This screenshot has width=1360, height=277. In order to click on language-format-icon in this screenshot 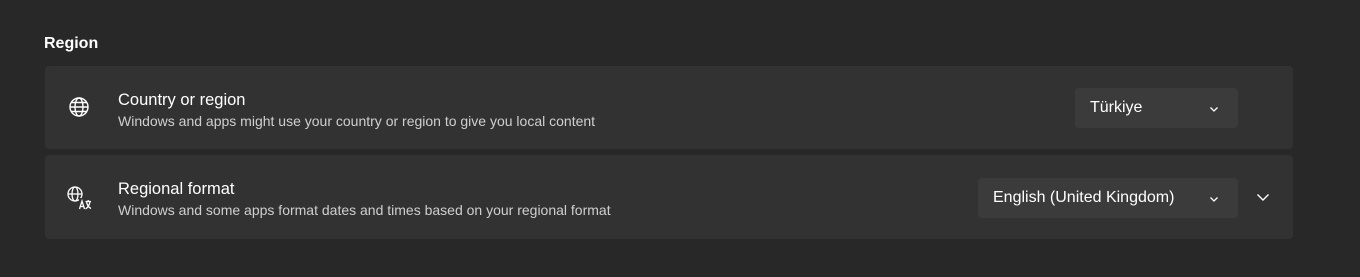, I will do `click(79, 198)`.